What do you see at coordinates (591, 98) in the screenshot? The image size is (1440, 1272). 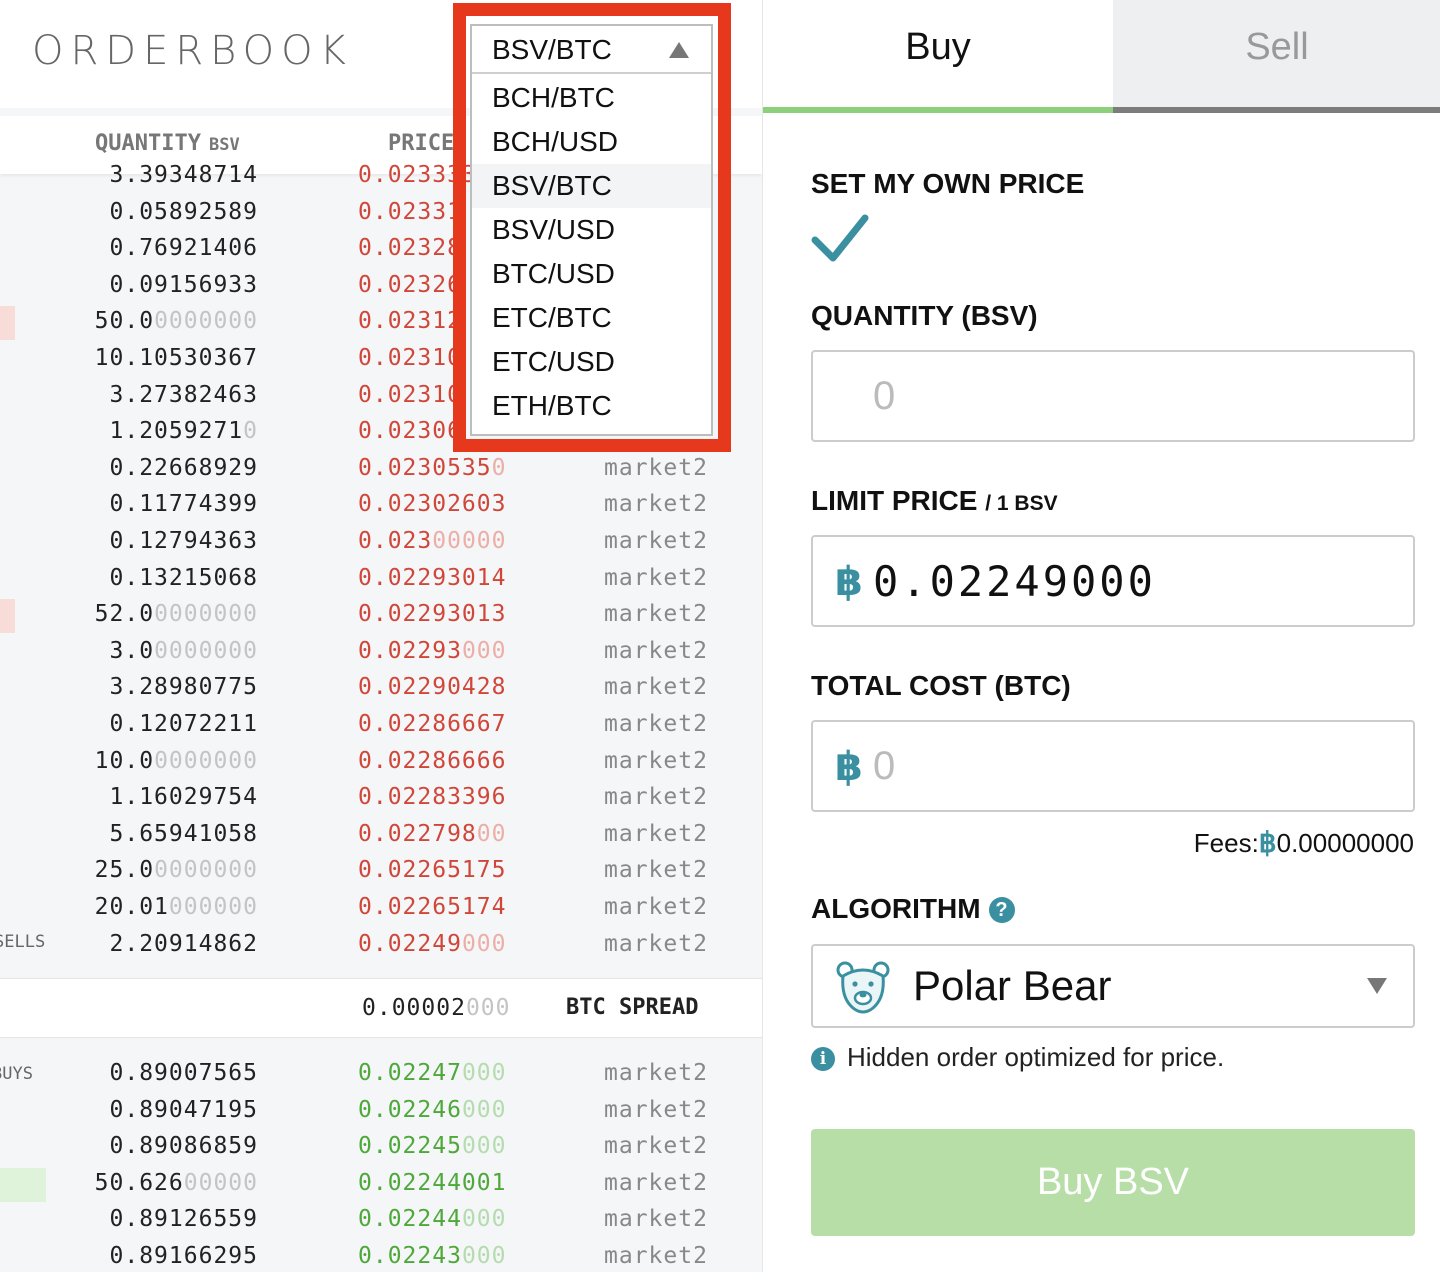 I see `pair-option: BCH/BTC` at bounding box center [591, 98].